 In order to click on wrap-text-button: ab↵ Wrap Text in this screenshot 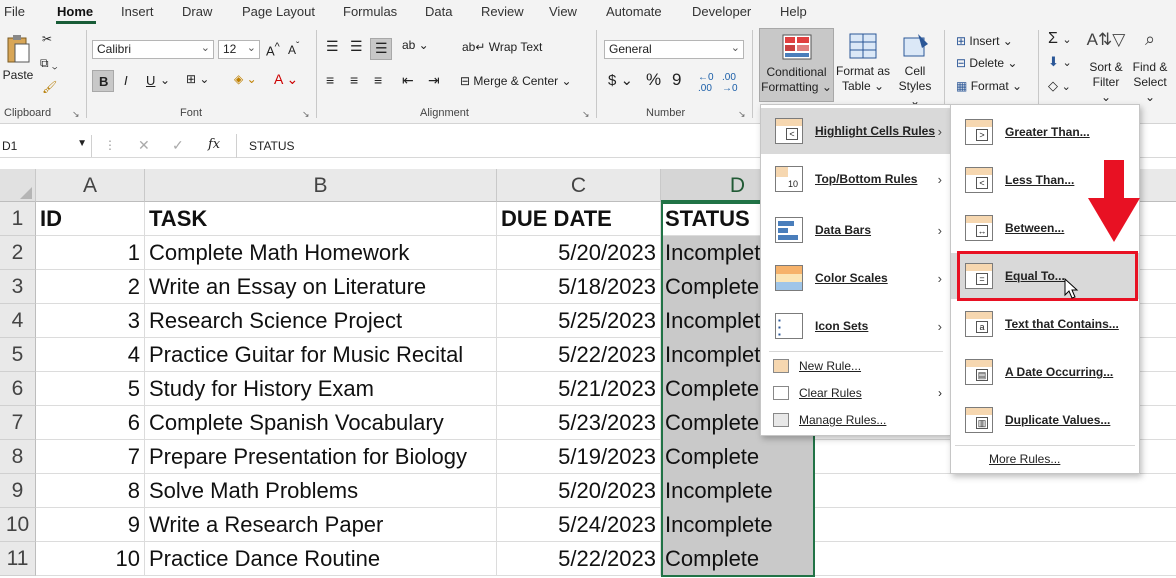, I will do `click(502, 47)`.